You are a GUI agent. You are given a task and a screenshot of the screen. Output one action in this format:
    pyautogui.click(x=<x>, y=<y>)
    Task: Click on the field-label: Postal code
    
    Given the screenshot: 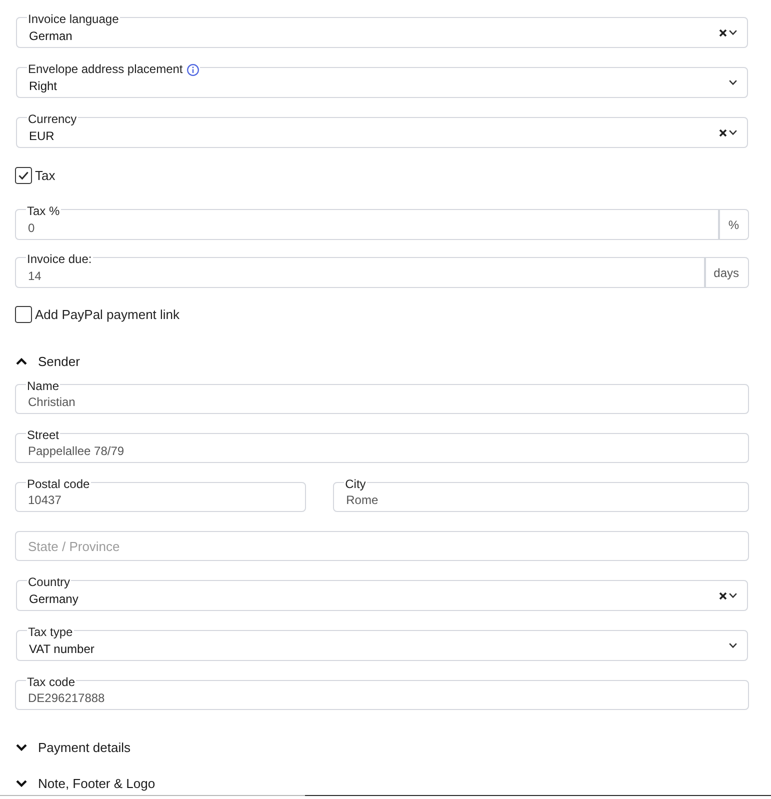 What is the action you would take?
    pyautogui.click(x=58, y=484)
    